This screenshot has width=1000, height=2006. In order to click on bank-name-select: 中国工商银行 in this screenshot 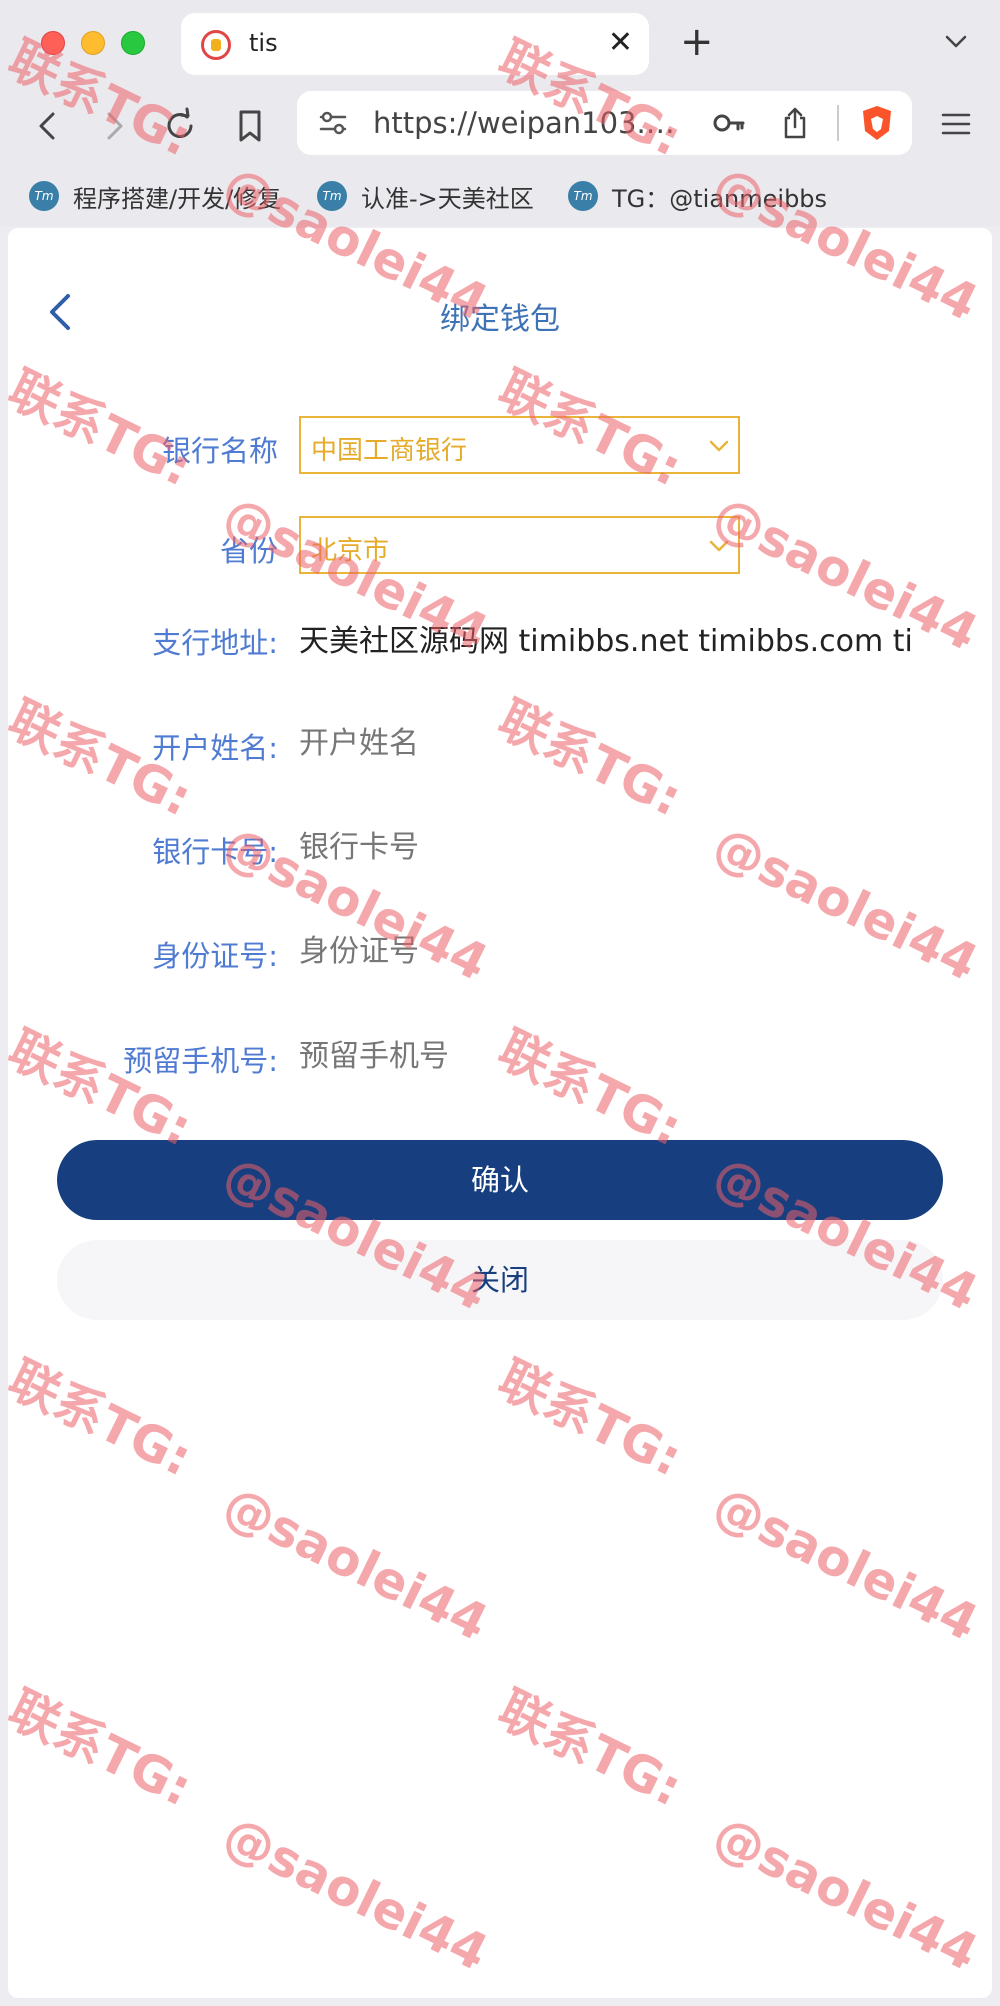, I will do `click(519, 445)`.